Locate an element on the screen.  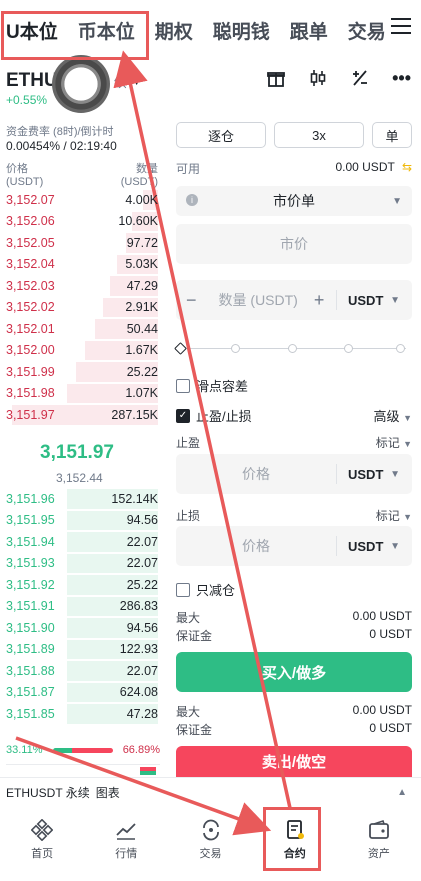
slider-handle is located at coordinates (180, 348).